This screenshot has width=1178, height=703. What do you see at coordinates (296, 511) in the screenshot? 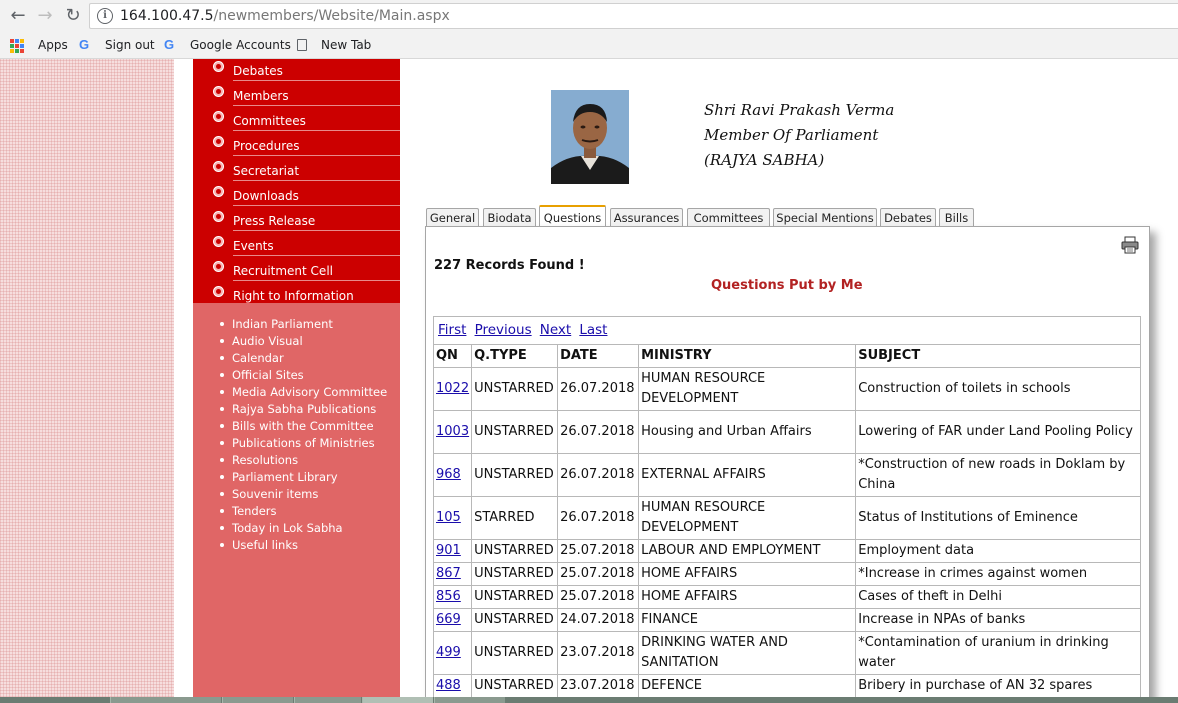
I see `link-tenders: Tenders` at bounding box center [296, 511].